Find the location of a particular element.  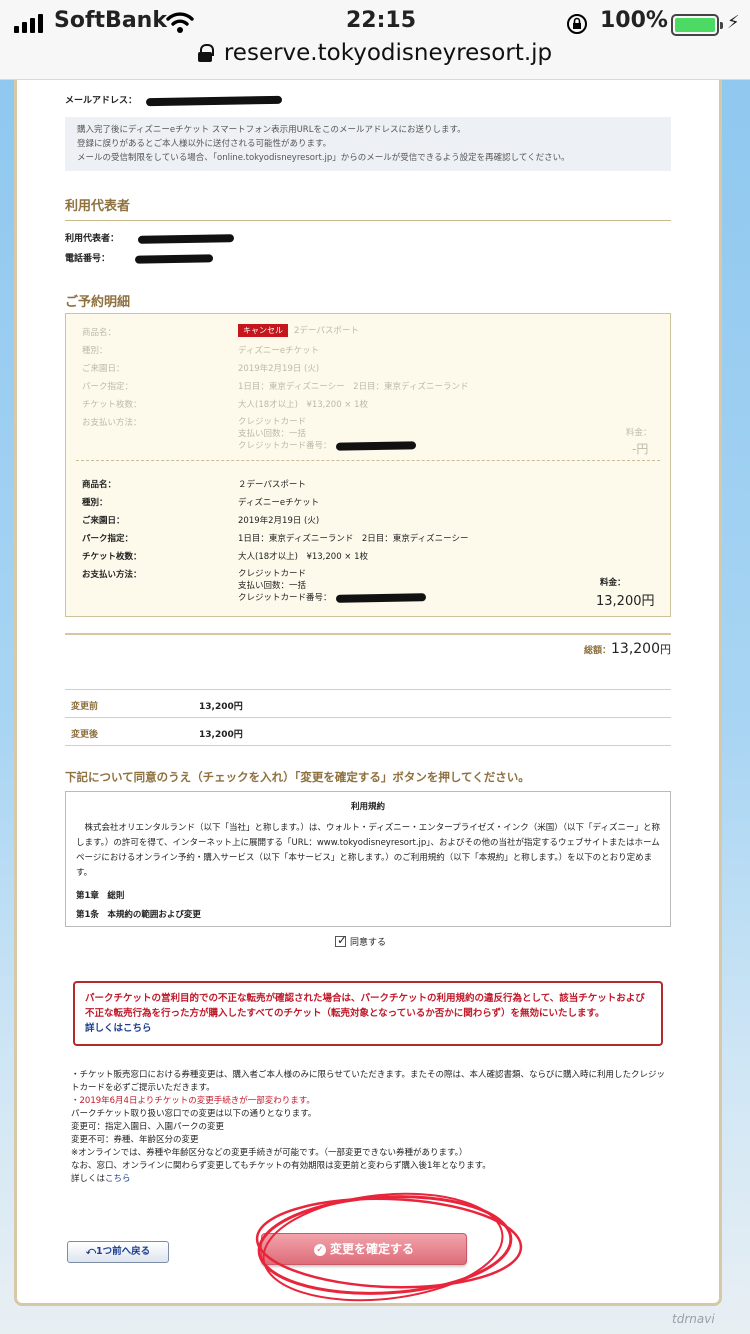

old-pay-times: 支払い回数：一括 is located at coordinates (272, 434).